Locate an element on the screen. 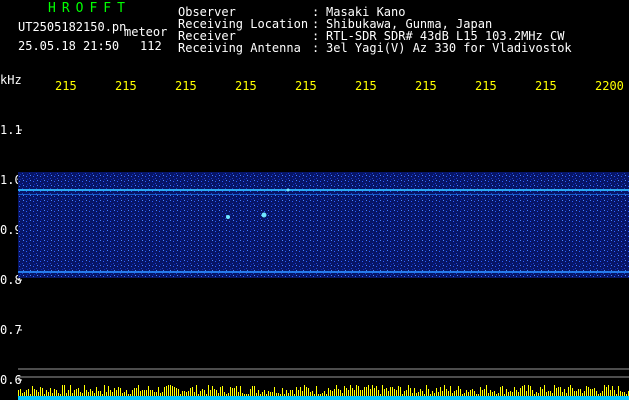 The image size is (629, 400). y-tick-0-6: 0.6 is located at coordinates (11, 380).